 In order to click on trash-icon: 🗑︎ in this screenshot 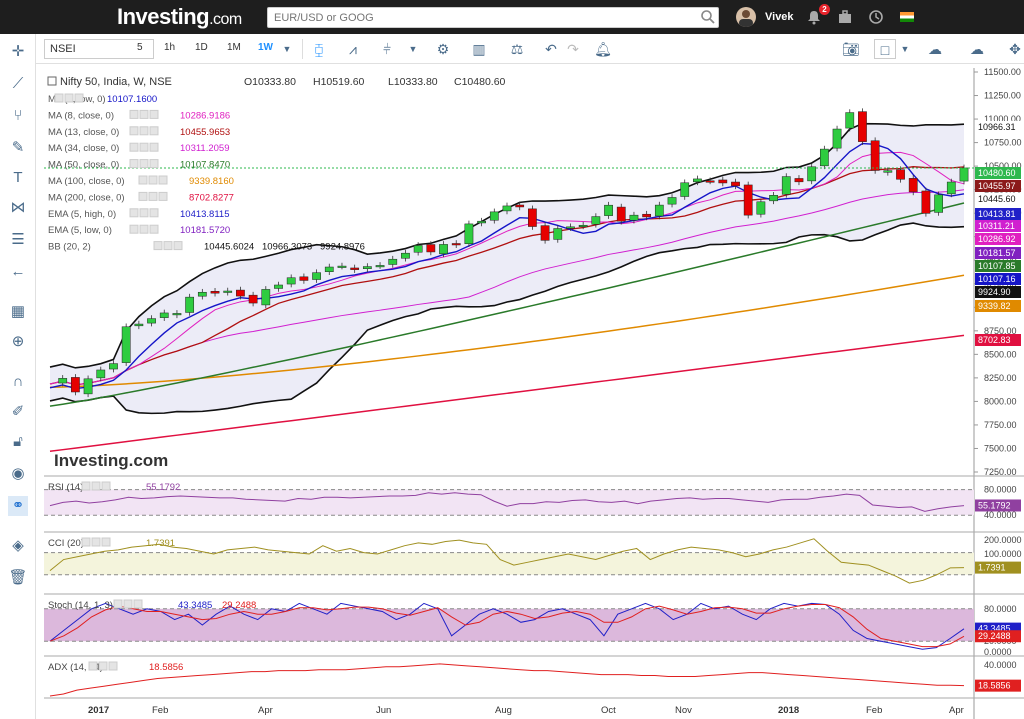, I will do `click(18, 578)`.